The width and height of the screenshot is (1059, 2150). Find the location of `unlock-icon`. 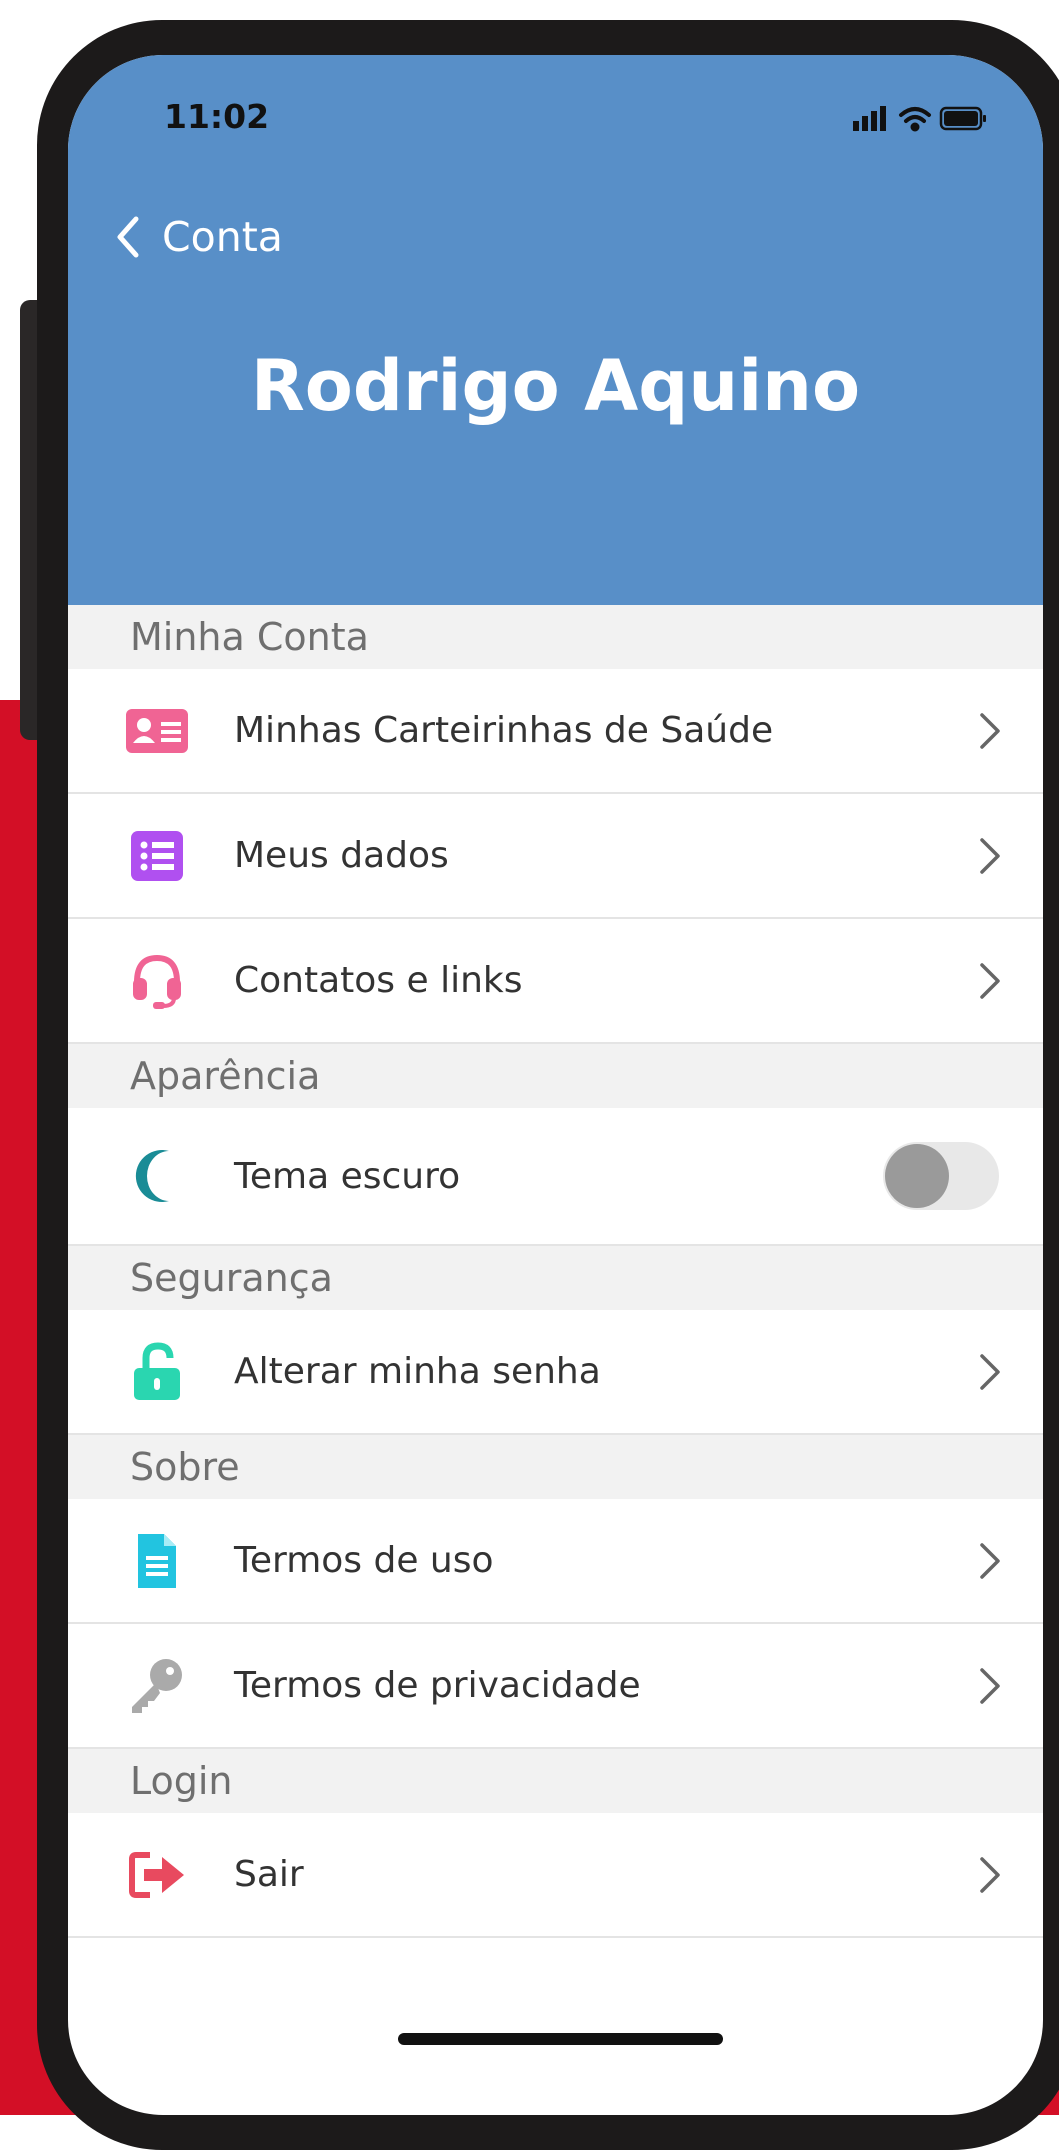

unlock-icon is located at coordinates (157, 1372).